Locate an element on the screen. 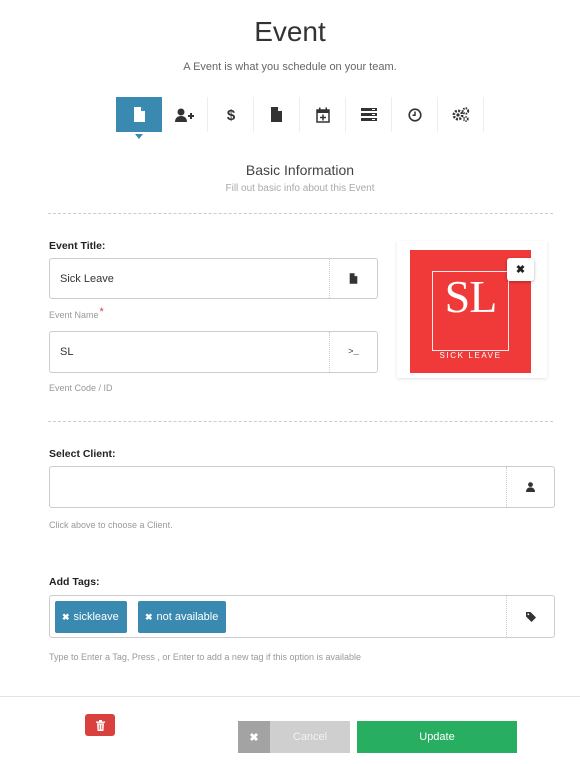 The image size is (580, 764). client-select is located at coordinates (302, 487).